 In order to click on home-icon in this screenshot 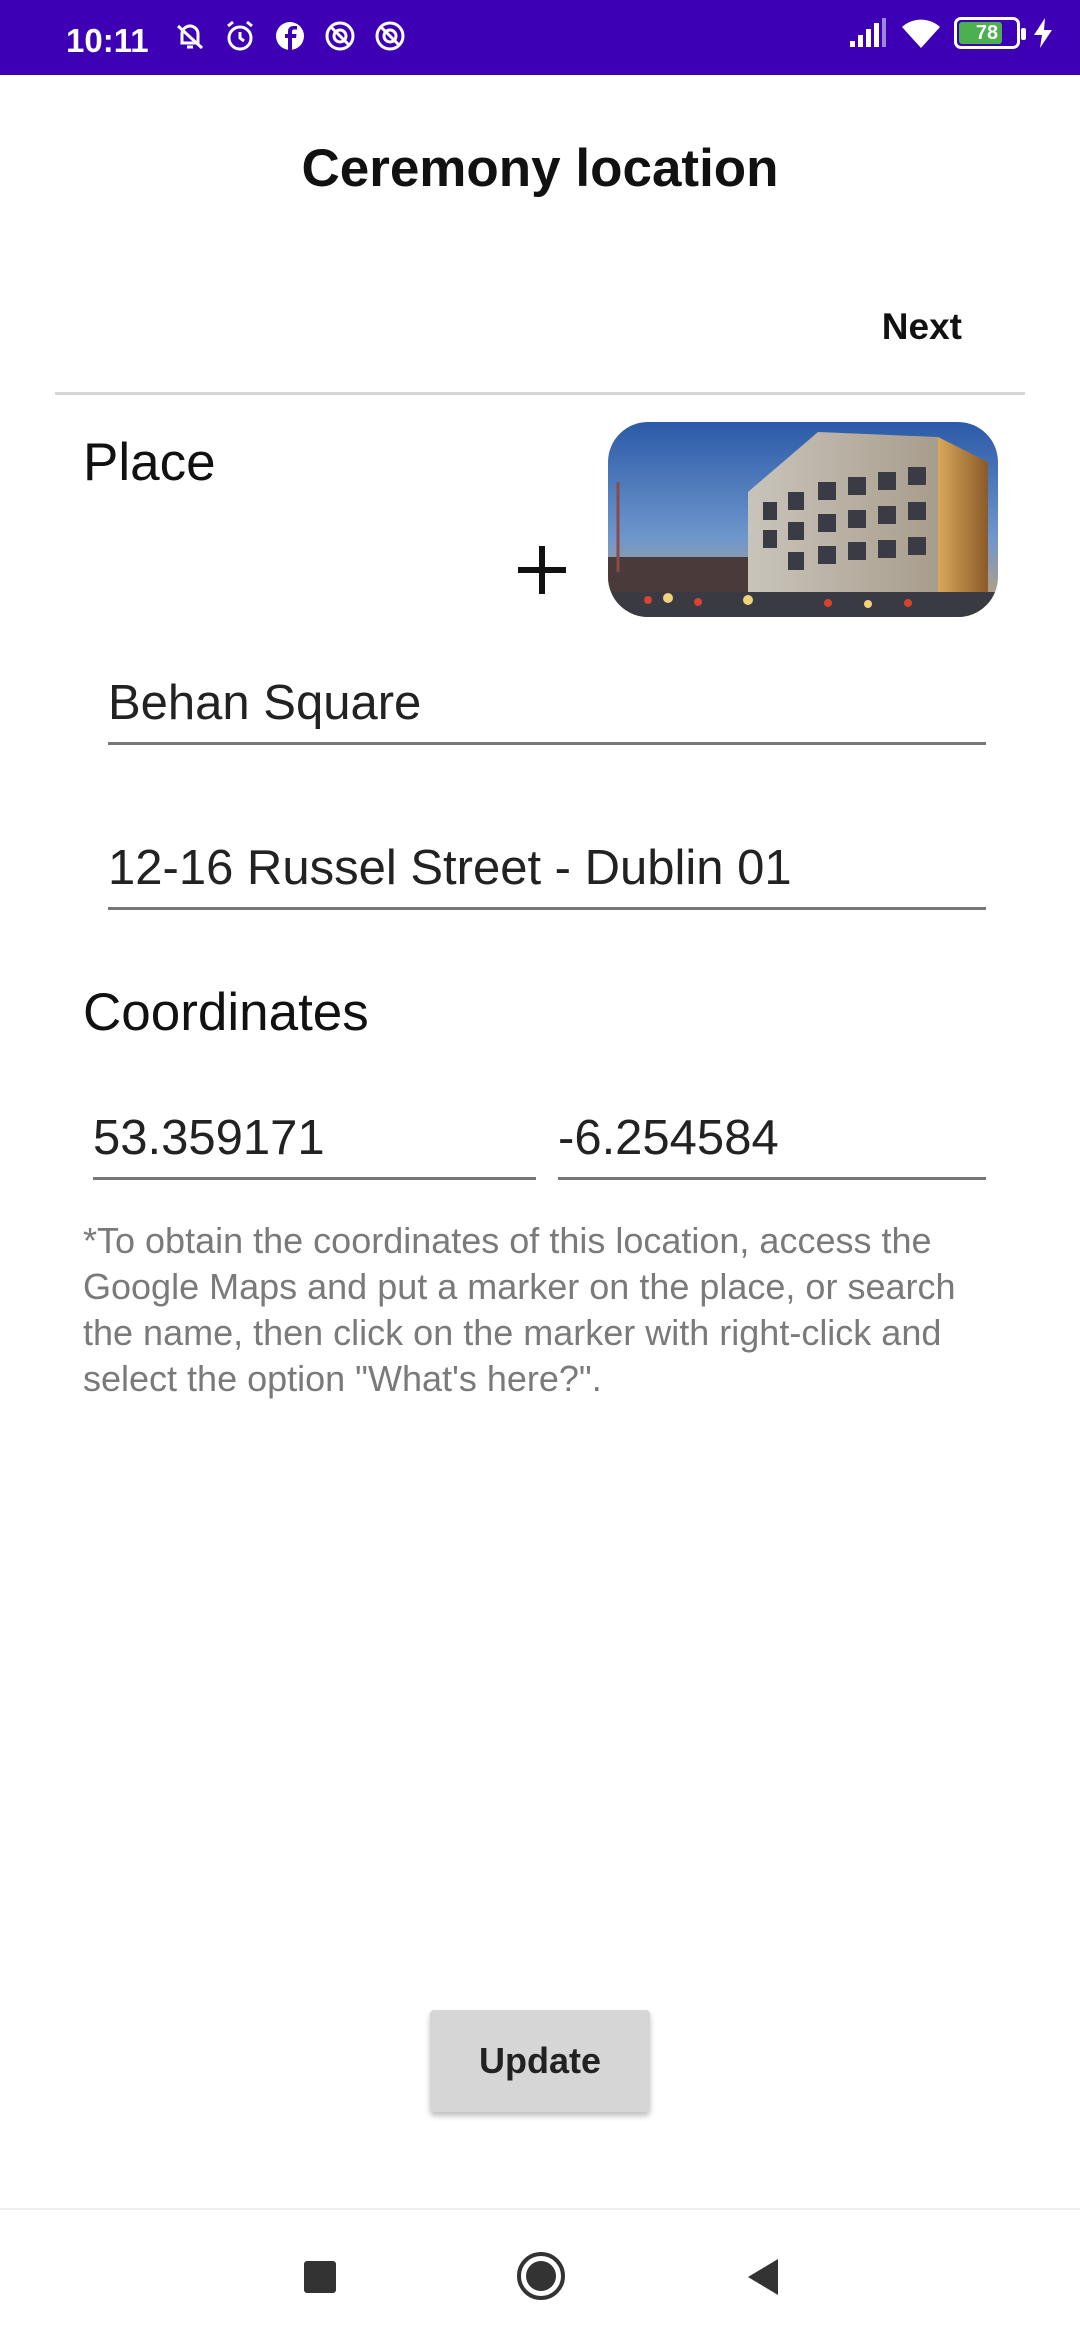, I will do `click(541, 2276)`.